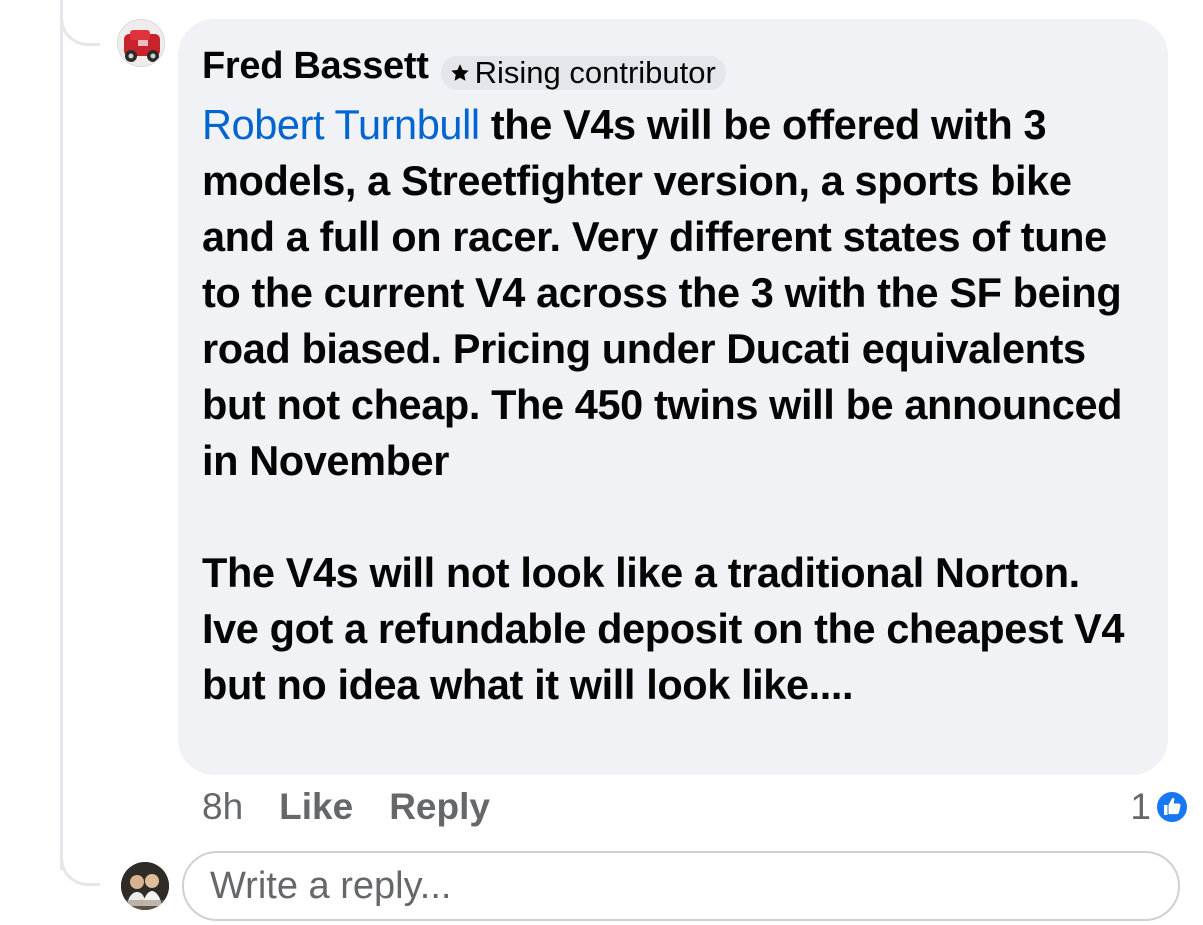 The width and height of the screenshot is (1203, 925). What do you see at coordinates (316, 807) in the screenshot?
I see `like-button: Like` at bounding box center [316, 807].